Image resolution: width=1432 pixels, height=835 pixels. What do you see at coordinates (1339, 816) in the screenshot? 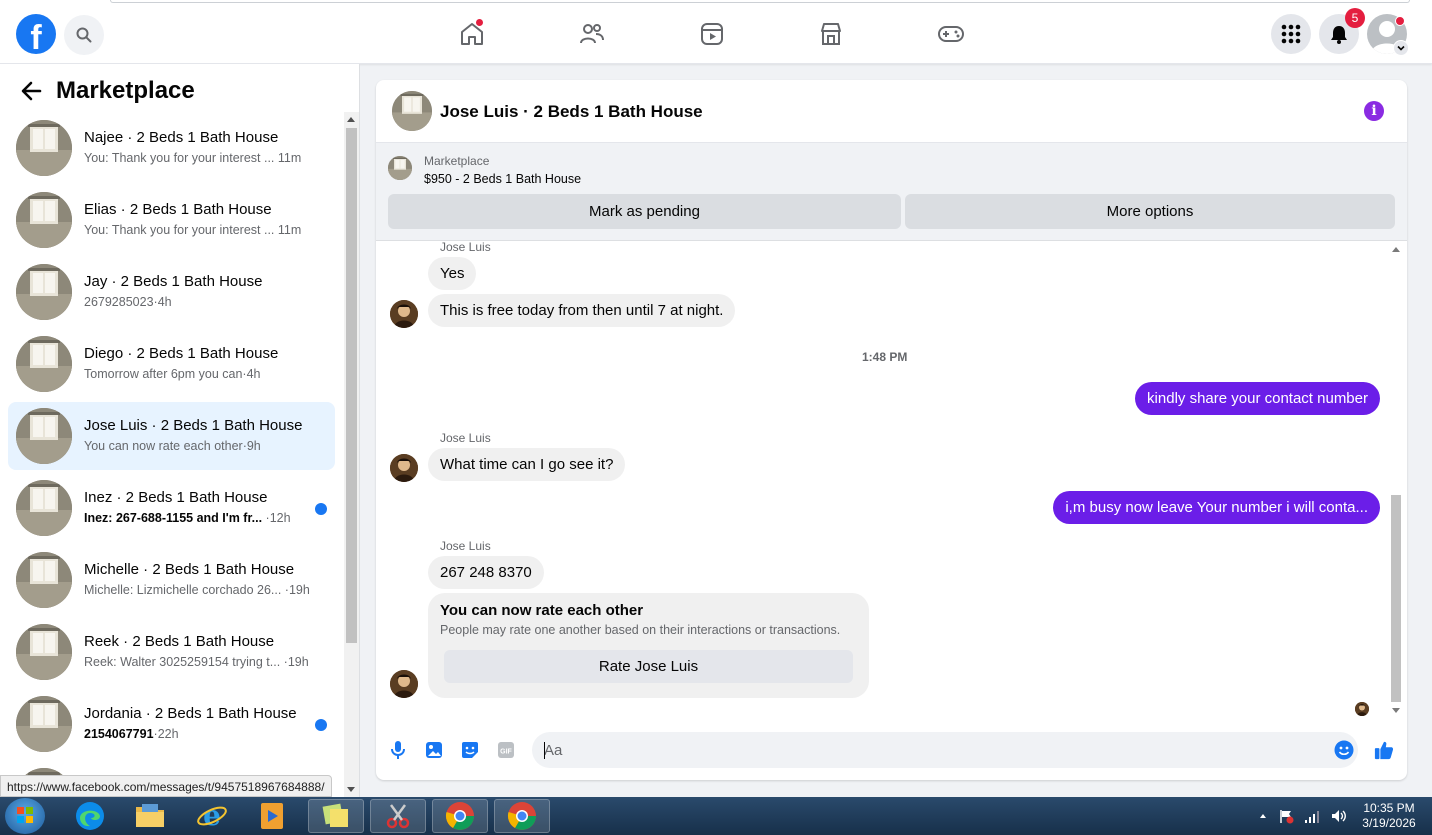
I see `volume-icon` at bounding box center [1339, 816].